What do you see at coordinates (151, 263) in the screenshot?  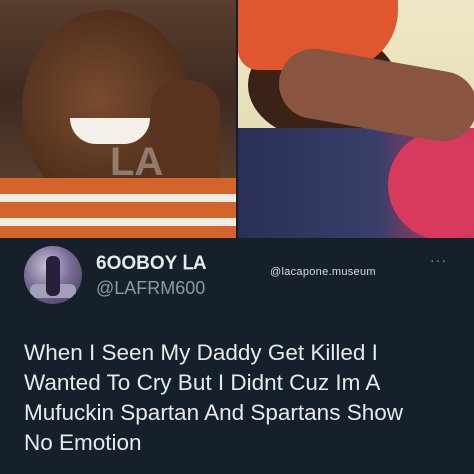 I see `author-name: 6OOBOY ᒪA` at bounding box center [151, 263].